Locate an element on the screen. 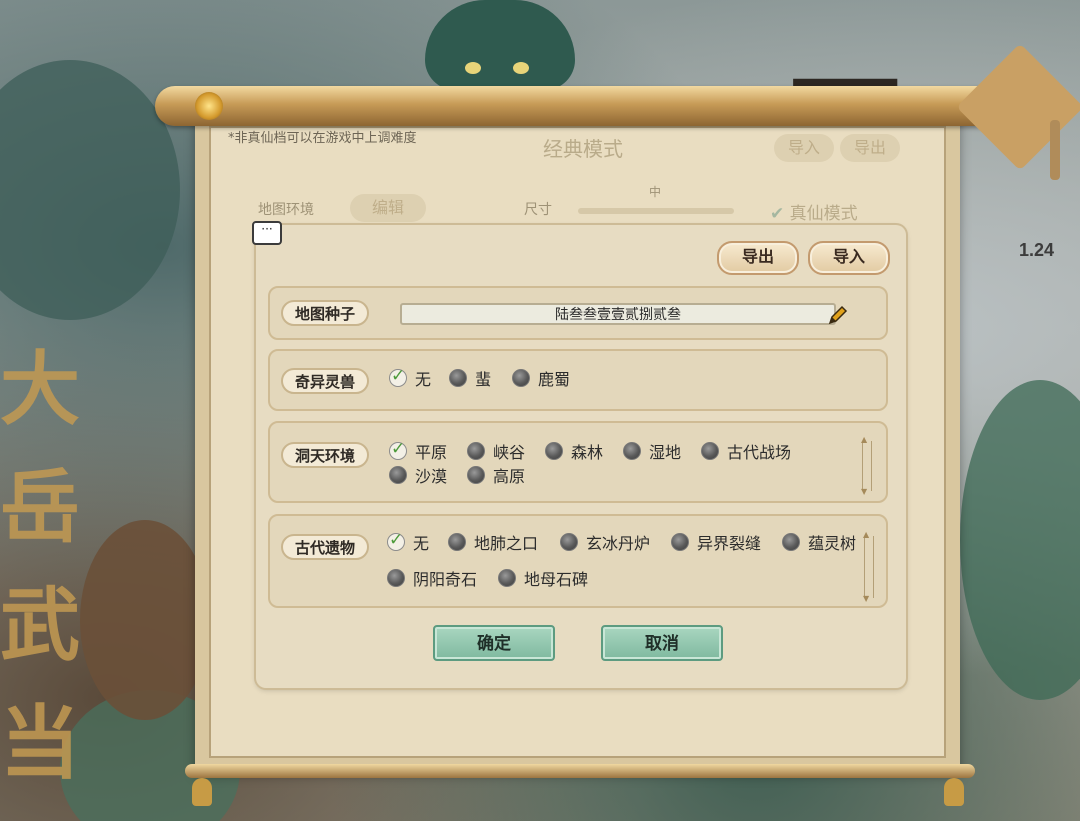 The width and height of the screenshot is (1080, 821). relic-option-ice-furnace: 玄冰丹炉 is located at coordinates (605, 542).